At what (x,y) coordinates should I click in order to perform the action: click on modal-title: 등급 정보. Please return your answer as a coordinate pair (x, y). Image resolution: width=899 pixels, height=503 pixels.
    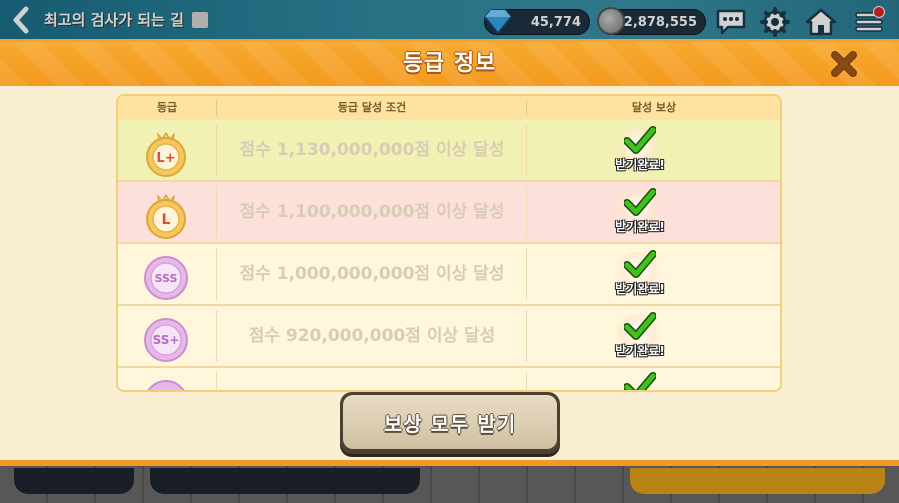
    Looking at the image, I should click on (449, 63).